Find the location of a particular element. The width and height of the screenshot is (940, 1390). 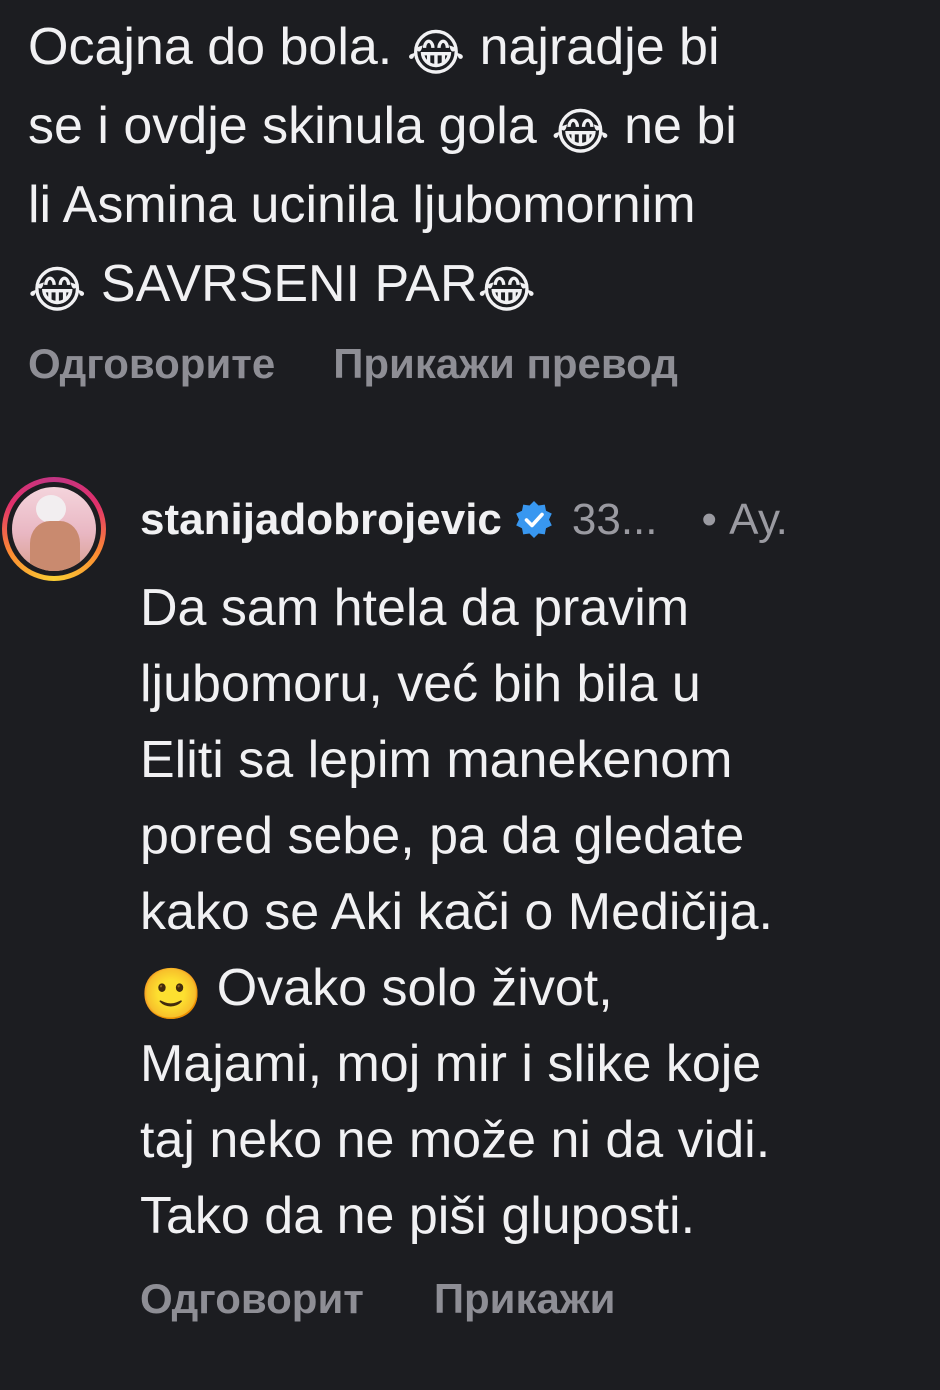

comment-line: li Asmina ucinila ljubomornim is located at coordinates (478, 205).